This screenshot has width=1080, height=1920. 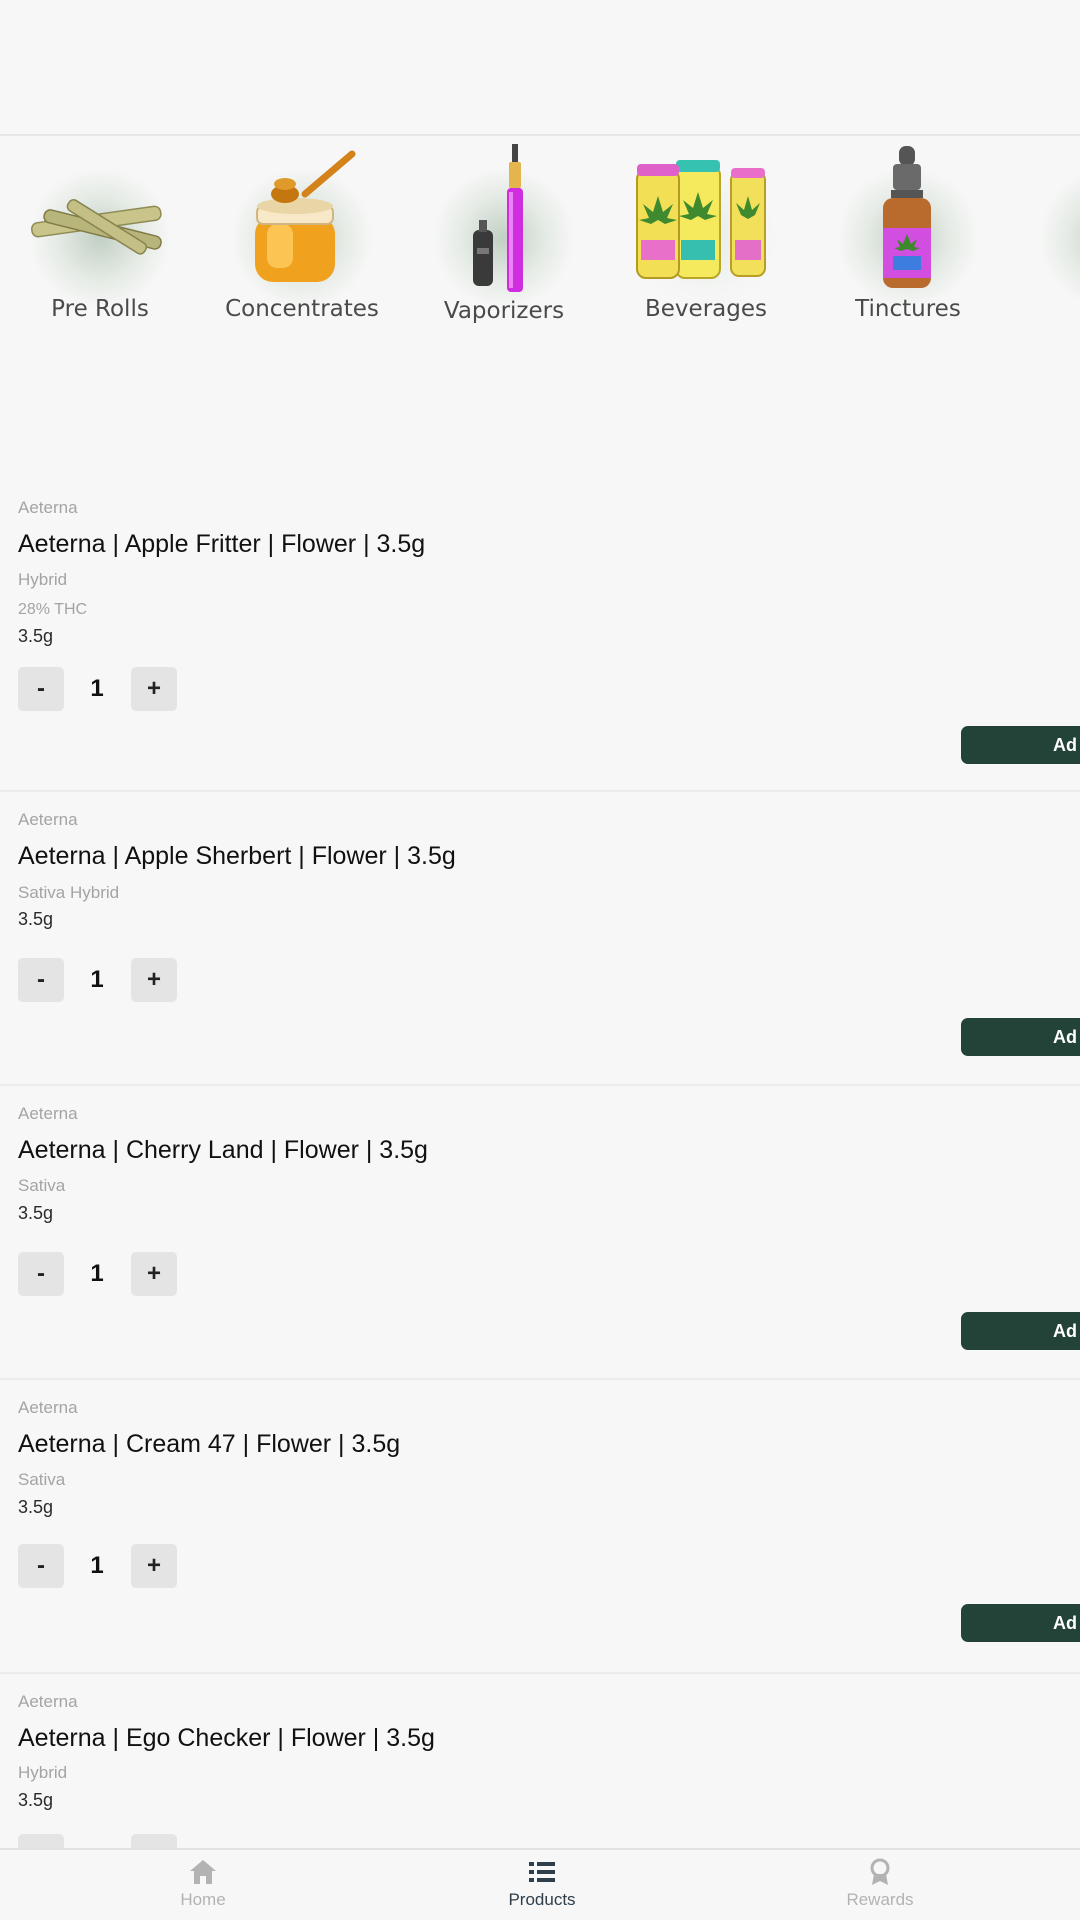 I want to click on vape-pen-icon, so click(x=498, y=218).